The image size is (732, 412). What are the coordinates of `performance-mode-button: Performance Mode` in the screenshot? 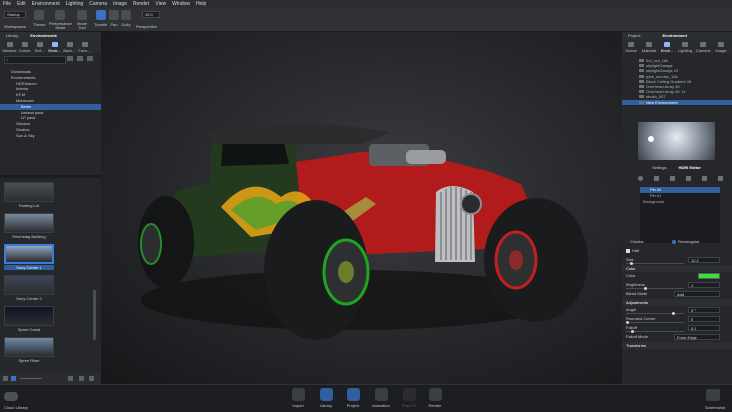 It's located at (60, 20).